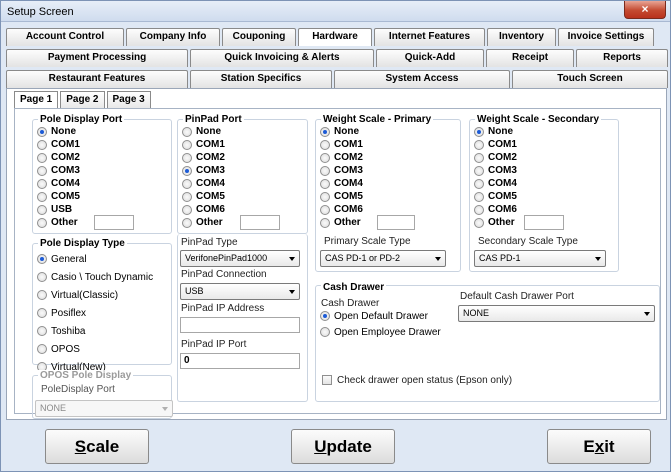 The image size is (671, 472). What do you see at coordinates (203, 170) in the screenshot?
I see `radio-pinpad-com3: COM3` at bounding box center [203, 170].